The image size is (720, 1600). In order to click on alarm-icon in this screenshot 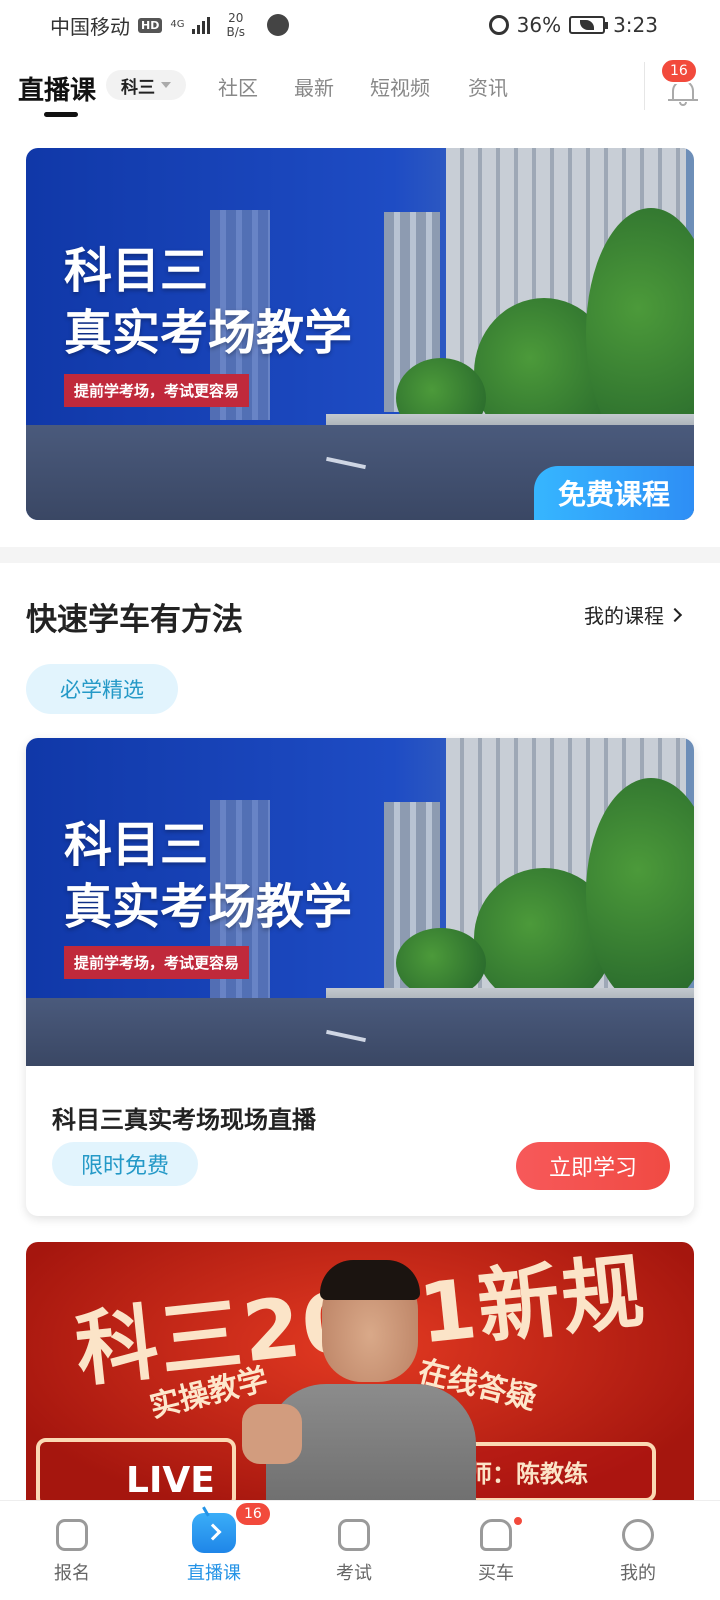, I will do `click(498, 25)`.